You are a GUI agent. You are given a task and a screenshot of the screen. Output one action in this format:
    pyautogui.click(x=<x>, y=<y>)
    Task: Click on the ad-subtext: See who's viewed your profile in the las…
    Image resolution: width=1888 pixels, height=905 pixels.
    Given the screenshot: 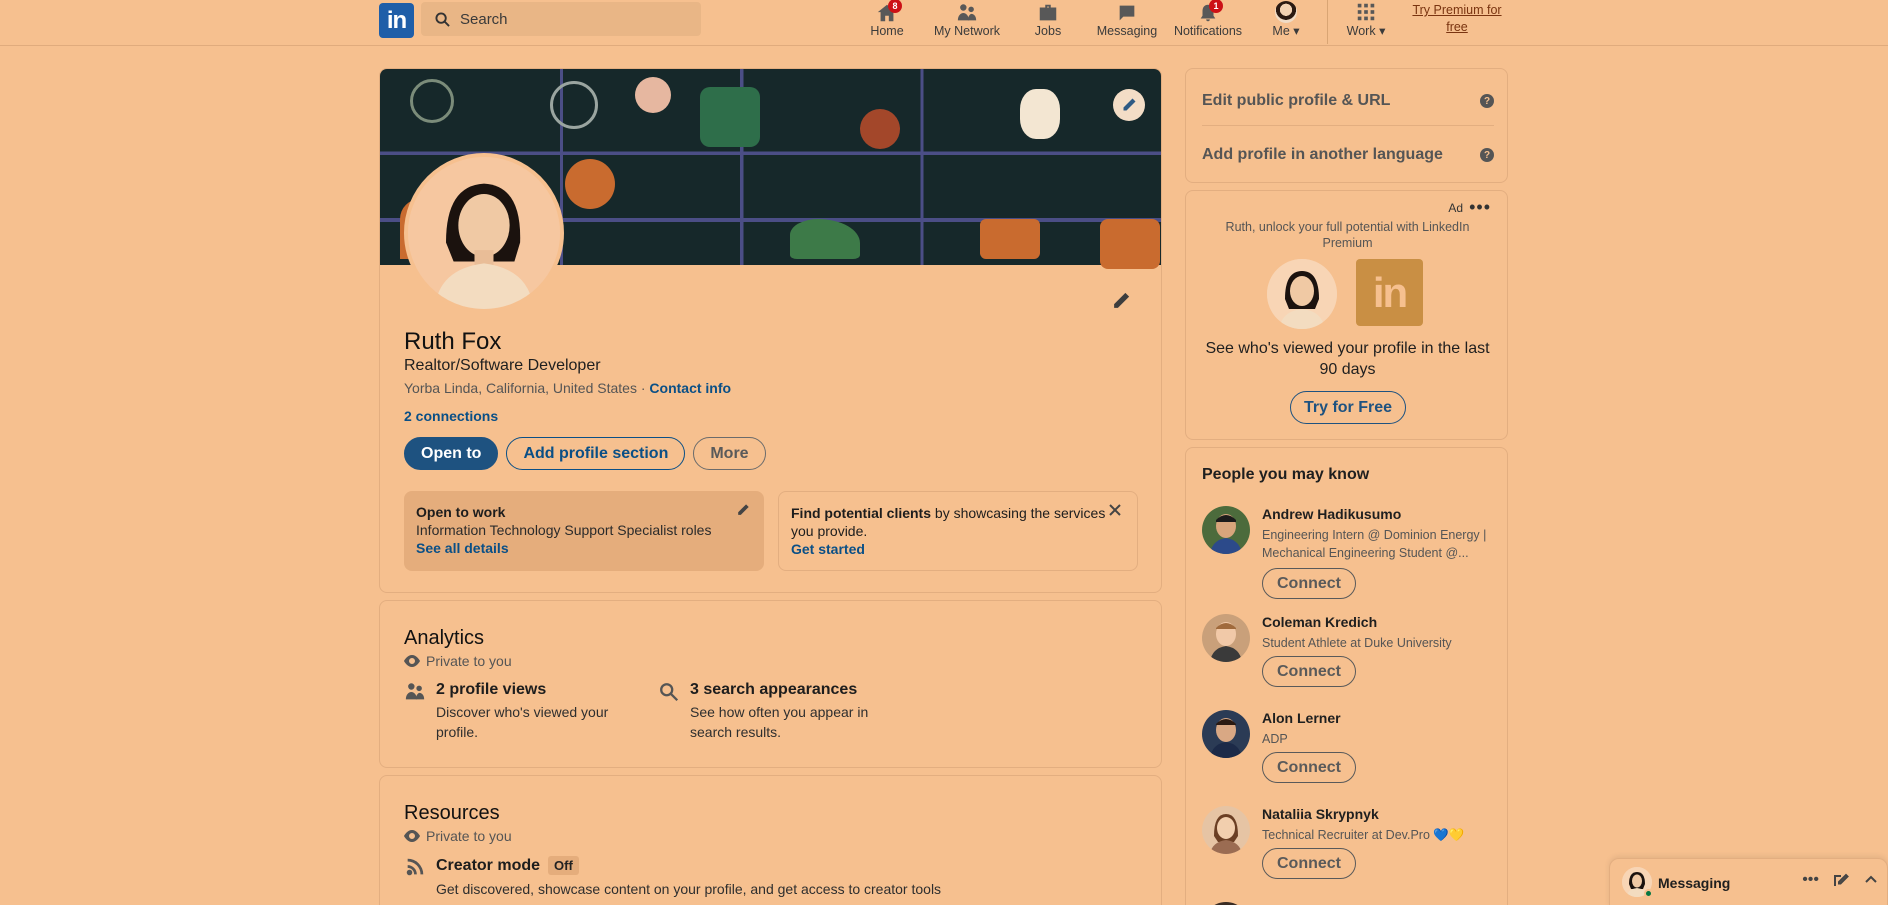 What is the action you would take?
    pyautogui.click(x=1347, y=359)
    